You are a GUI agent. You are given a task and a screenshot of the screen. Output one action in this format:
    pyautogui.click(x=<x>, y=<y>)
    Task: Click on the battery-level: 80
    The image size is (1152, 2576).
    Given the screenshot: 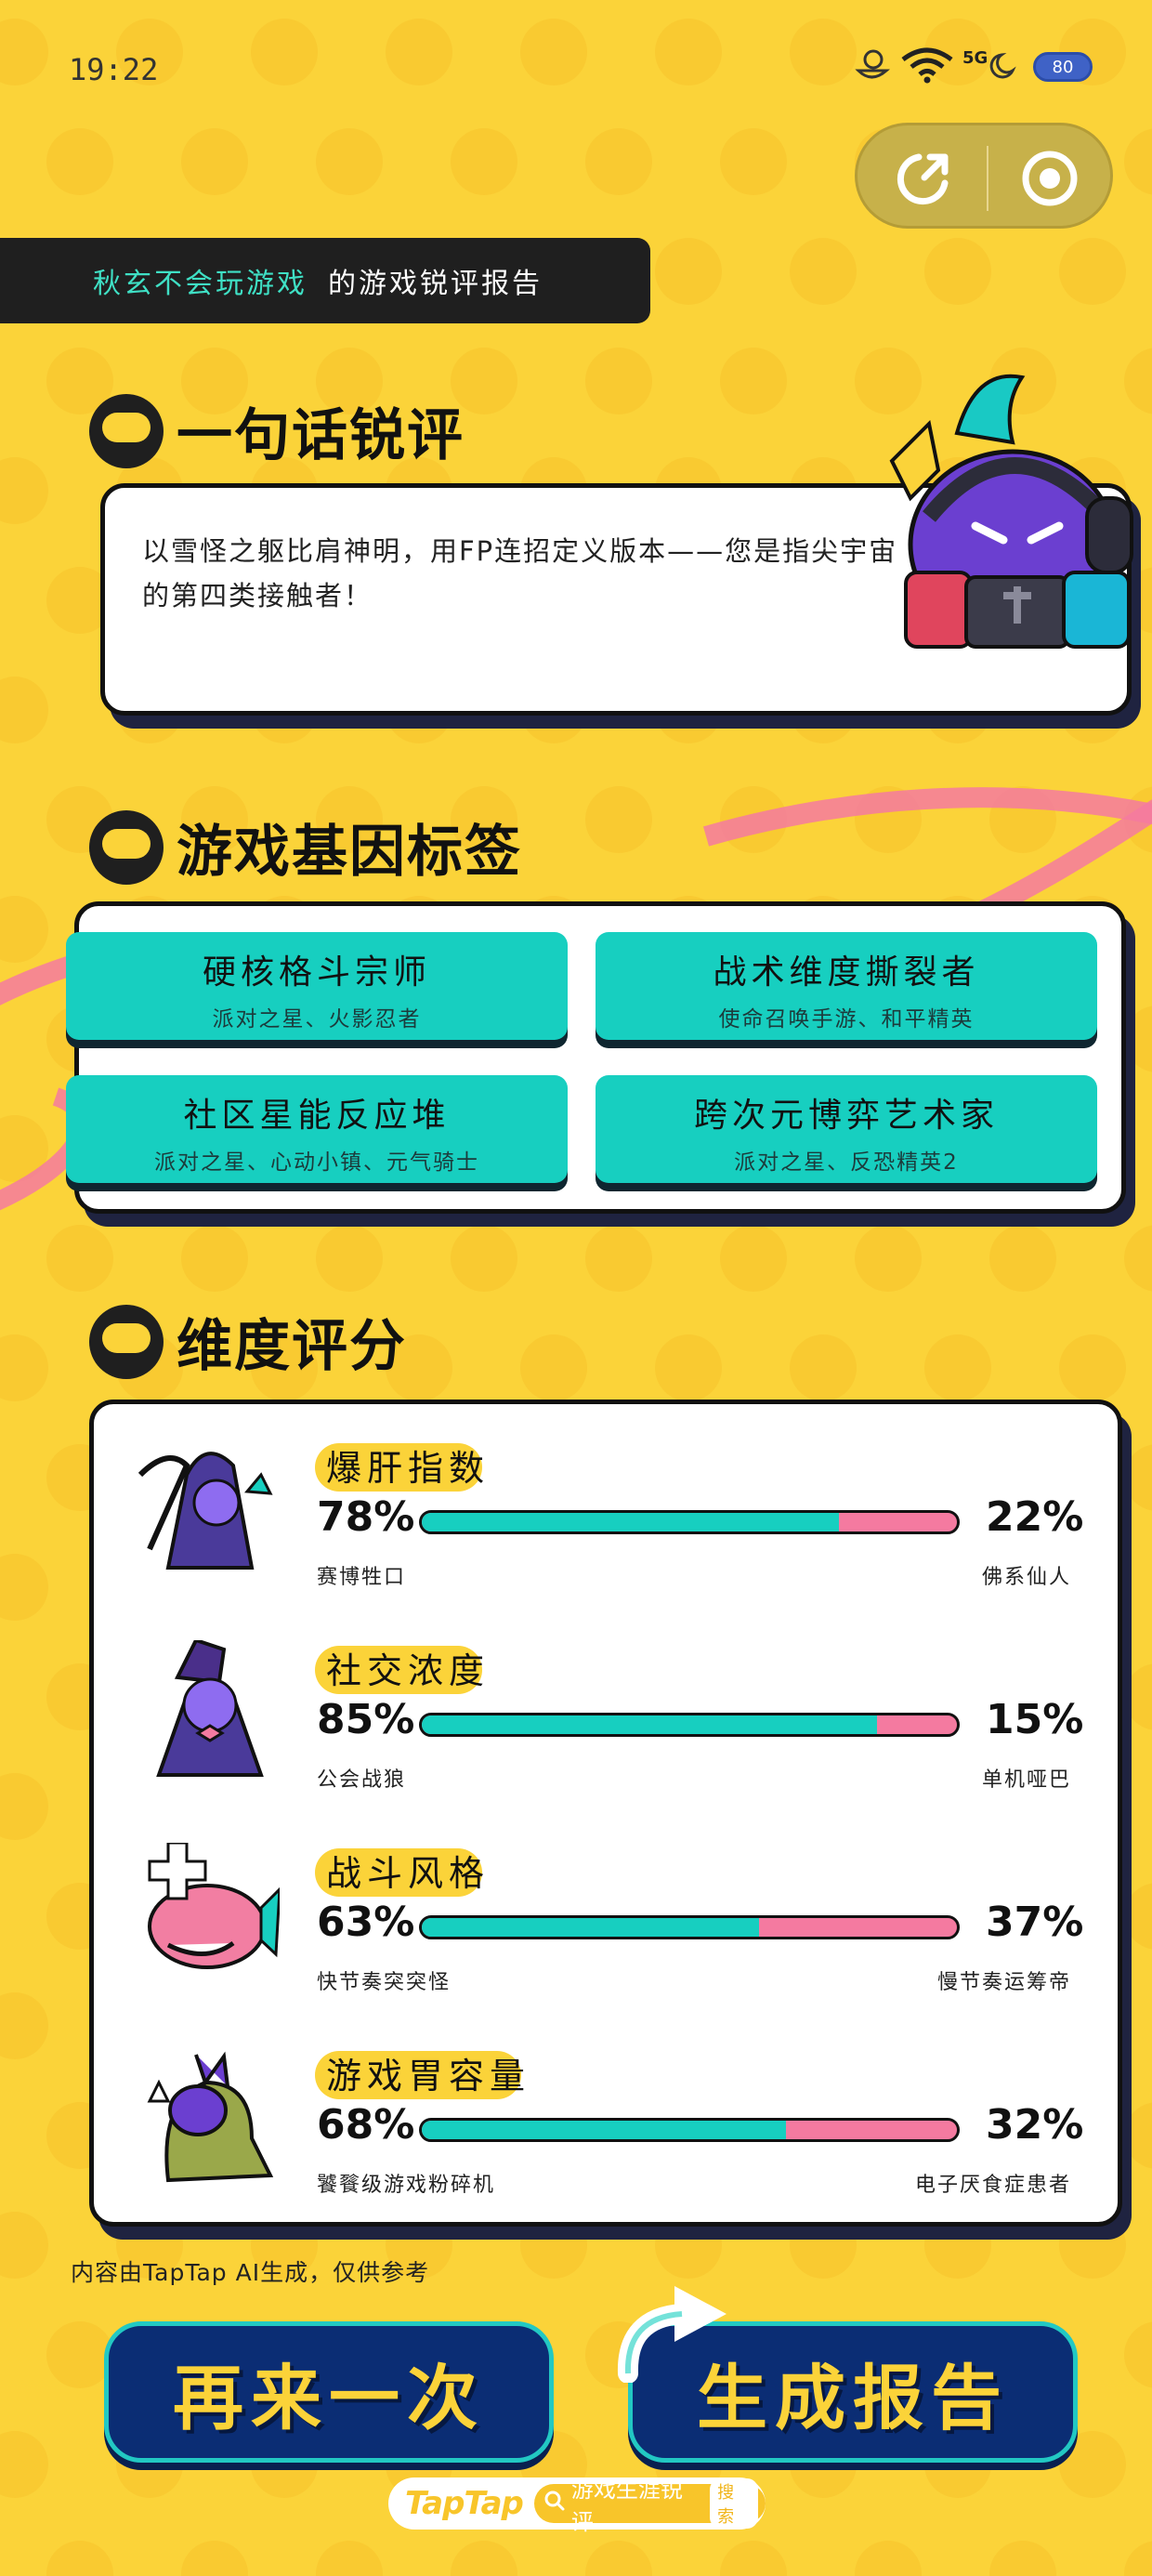 What is the action you would take?
    pyautogui.click(x=1063, y=67)
    